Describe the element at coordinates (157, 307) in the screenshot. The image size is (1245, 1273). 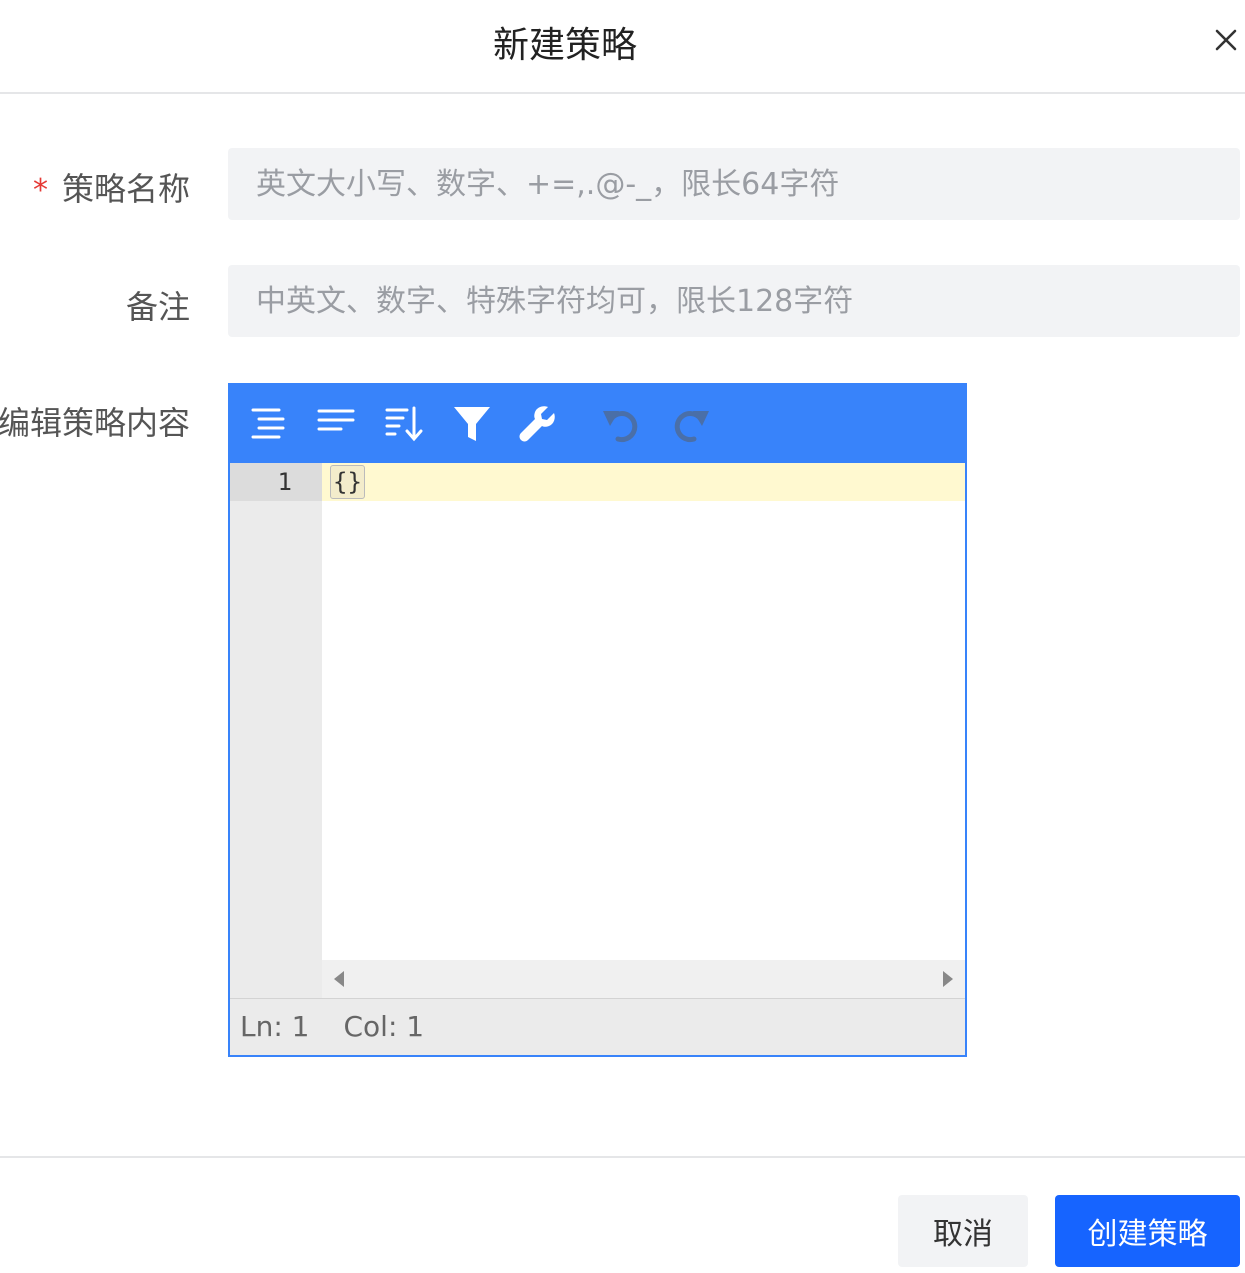
I see `remark-label: 备注` at that location.